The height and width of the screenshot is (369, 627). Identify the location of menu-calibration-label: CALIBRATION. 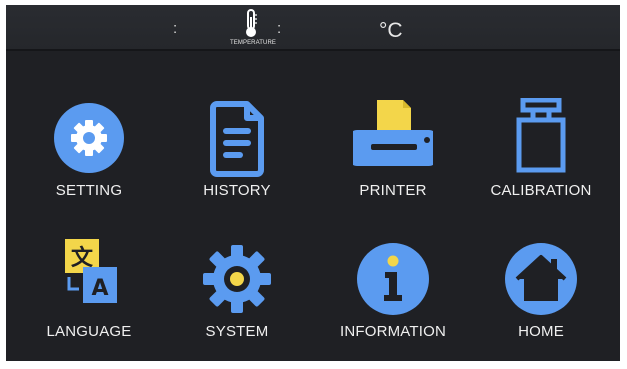
(541, 190).